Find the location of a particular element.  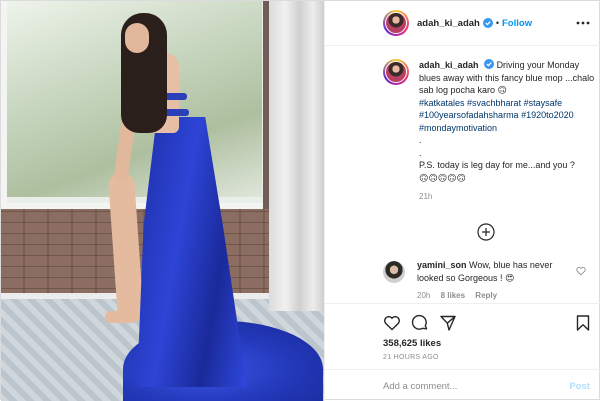

plus-circle-icon is located at coordinates (486, 232).